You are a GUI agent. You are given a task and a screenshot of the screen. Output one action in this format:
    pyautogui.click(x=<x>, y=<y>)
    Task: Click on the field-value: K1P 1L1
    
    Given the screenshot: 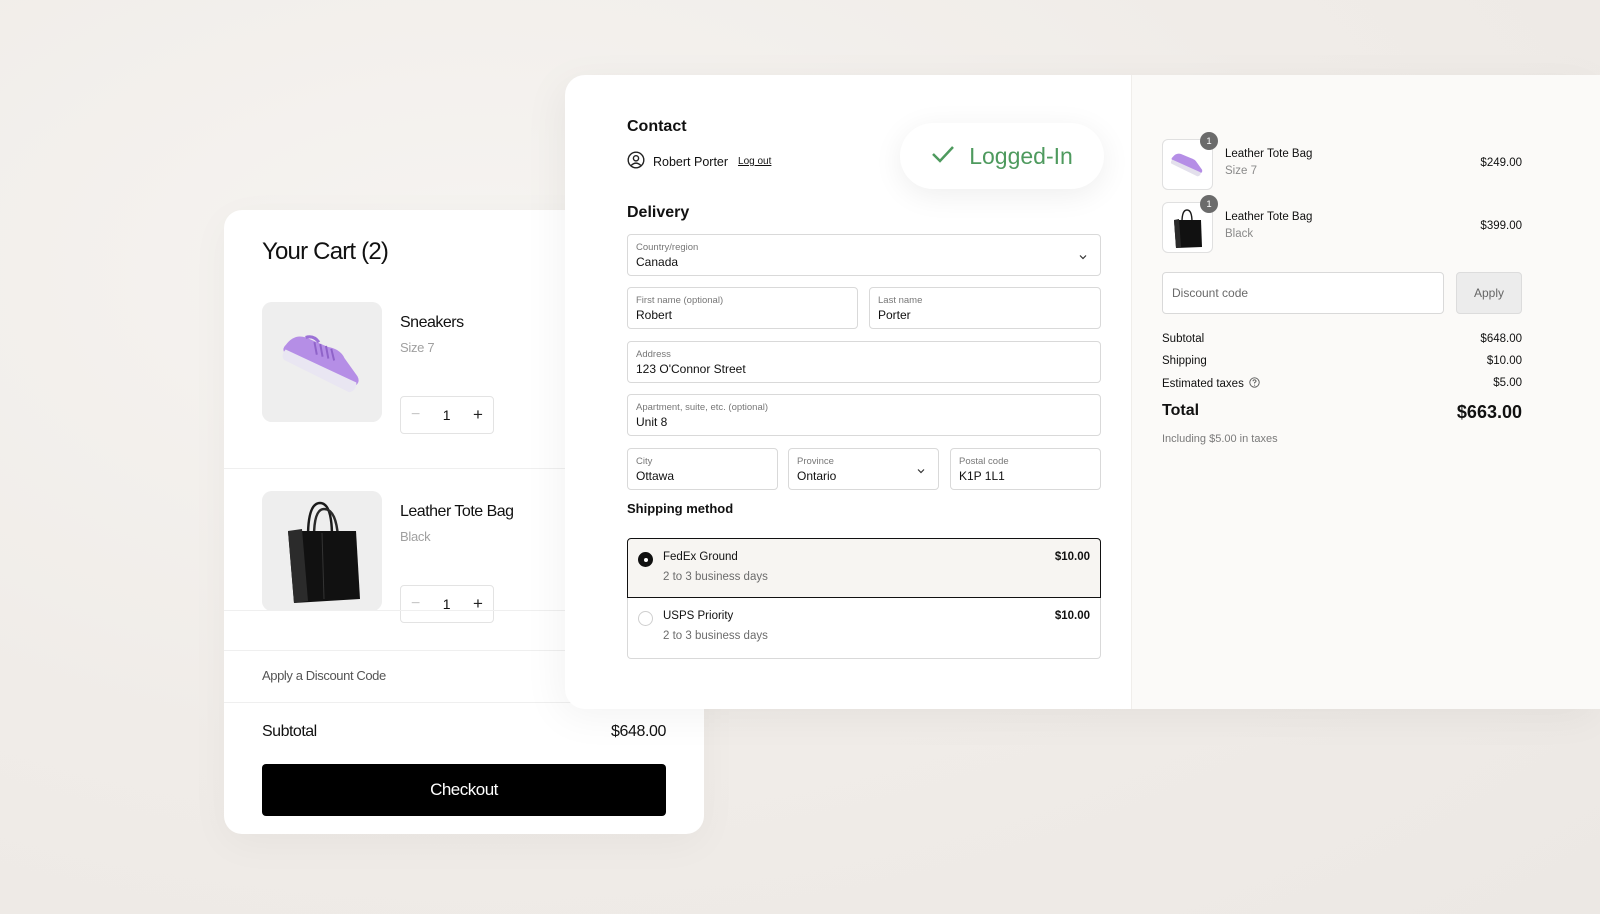 What is the action you would take?
    pyautogui.click(x=982, y=476)
    